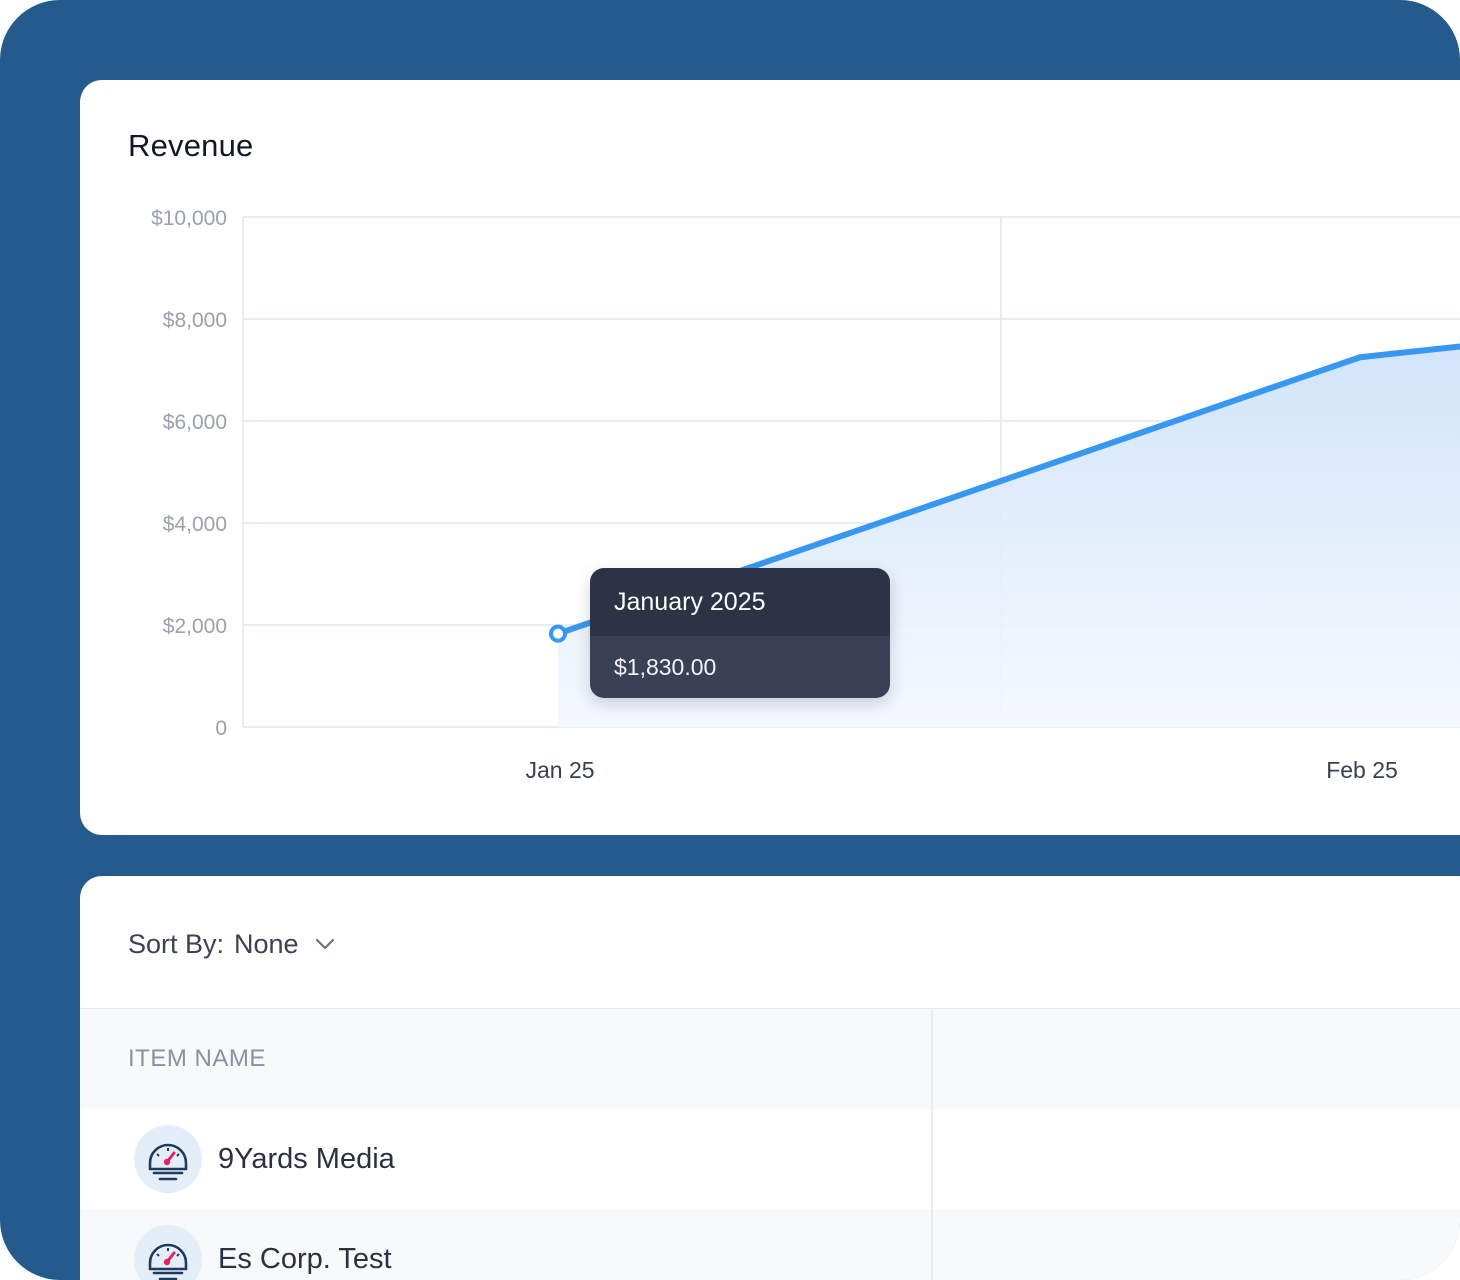 This screenshot has width=1460, height=1280. Describe the element at coordinates (1362, 770) in the screenshot. I see `x-tick-label: Feb 25` at that location.